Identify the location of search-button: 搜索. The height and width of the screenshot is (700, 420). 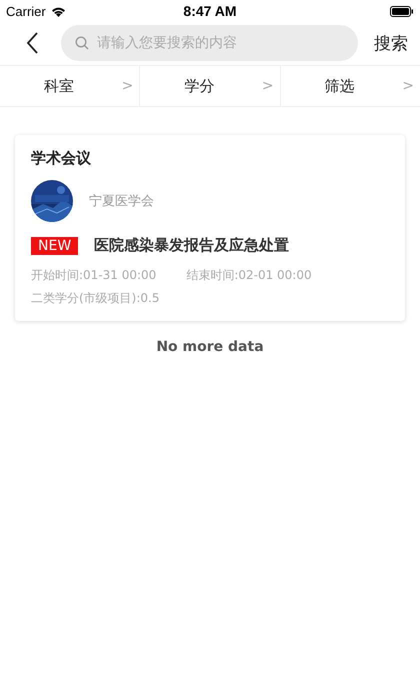
(391, 43).